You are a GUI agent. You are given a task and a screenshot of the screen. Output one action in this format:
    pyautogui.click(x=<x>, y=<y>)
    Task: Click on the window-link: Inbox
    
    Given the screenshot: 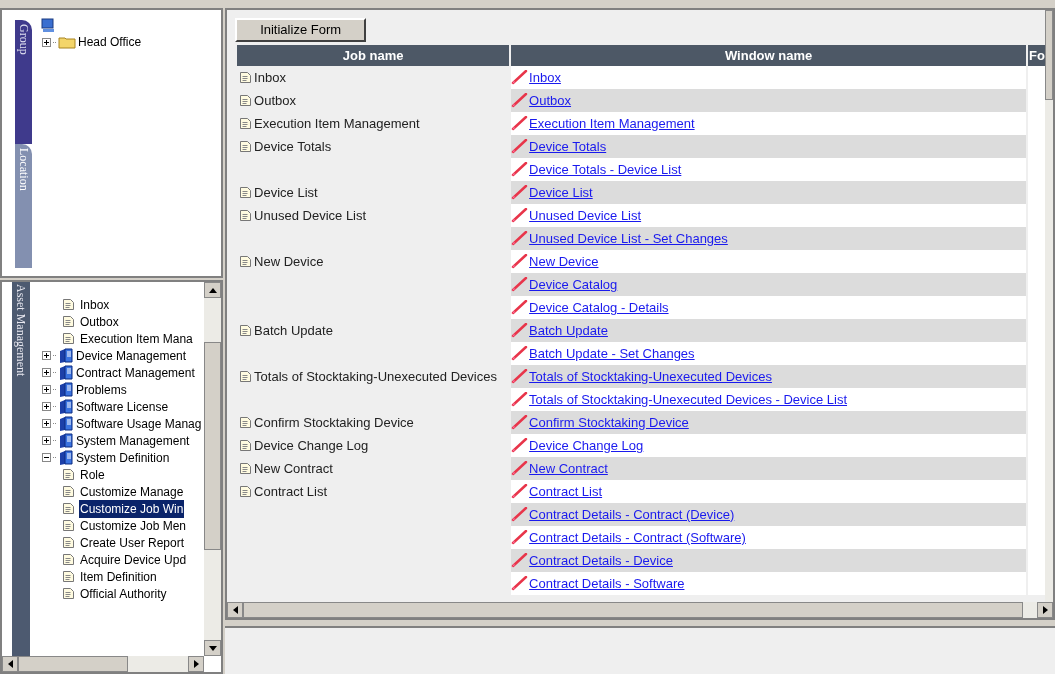 What is the action you would take?
    pyautogui.click(x=545, y=77)
    